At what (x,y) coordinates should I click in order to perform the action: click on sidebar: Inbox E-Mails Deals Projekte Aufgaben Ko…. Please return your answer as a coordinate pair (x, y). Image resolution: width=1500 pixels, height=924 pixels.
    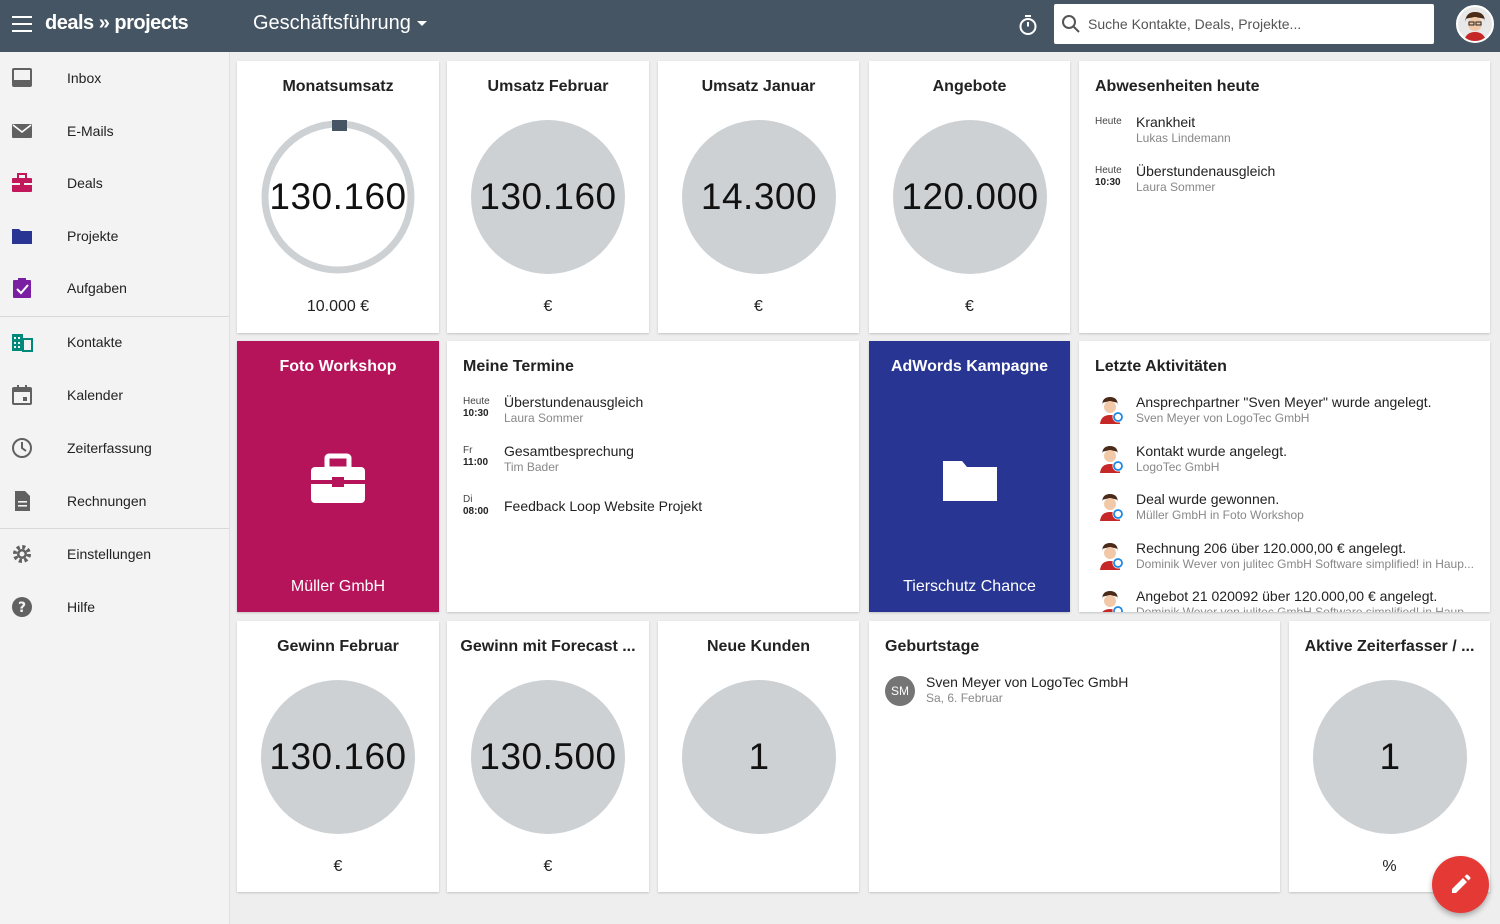
    Looking at the image, I should click on (115, 488).